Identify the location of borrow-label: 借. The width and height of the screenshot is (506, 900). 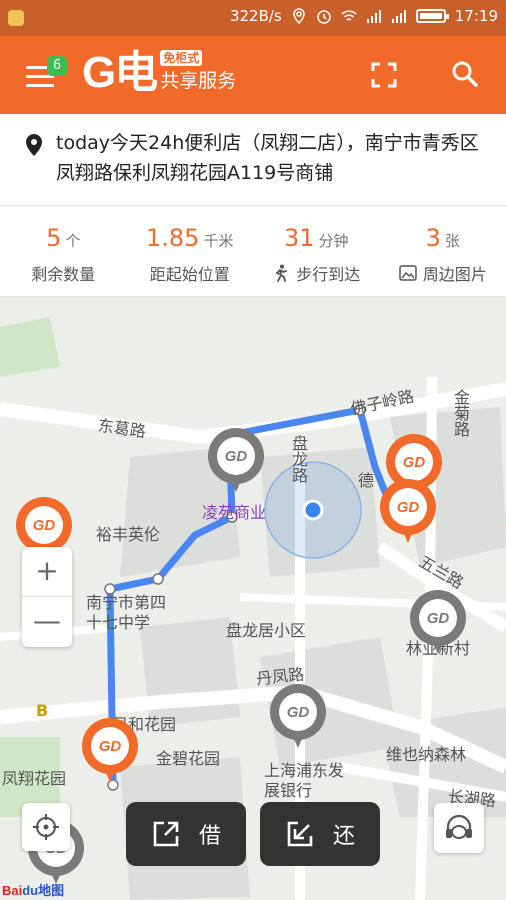
(209, 836).